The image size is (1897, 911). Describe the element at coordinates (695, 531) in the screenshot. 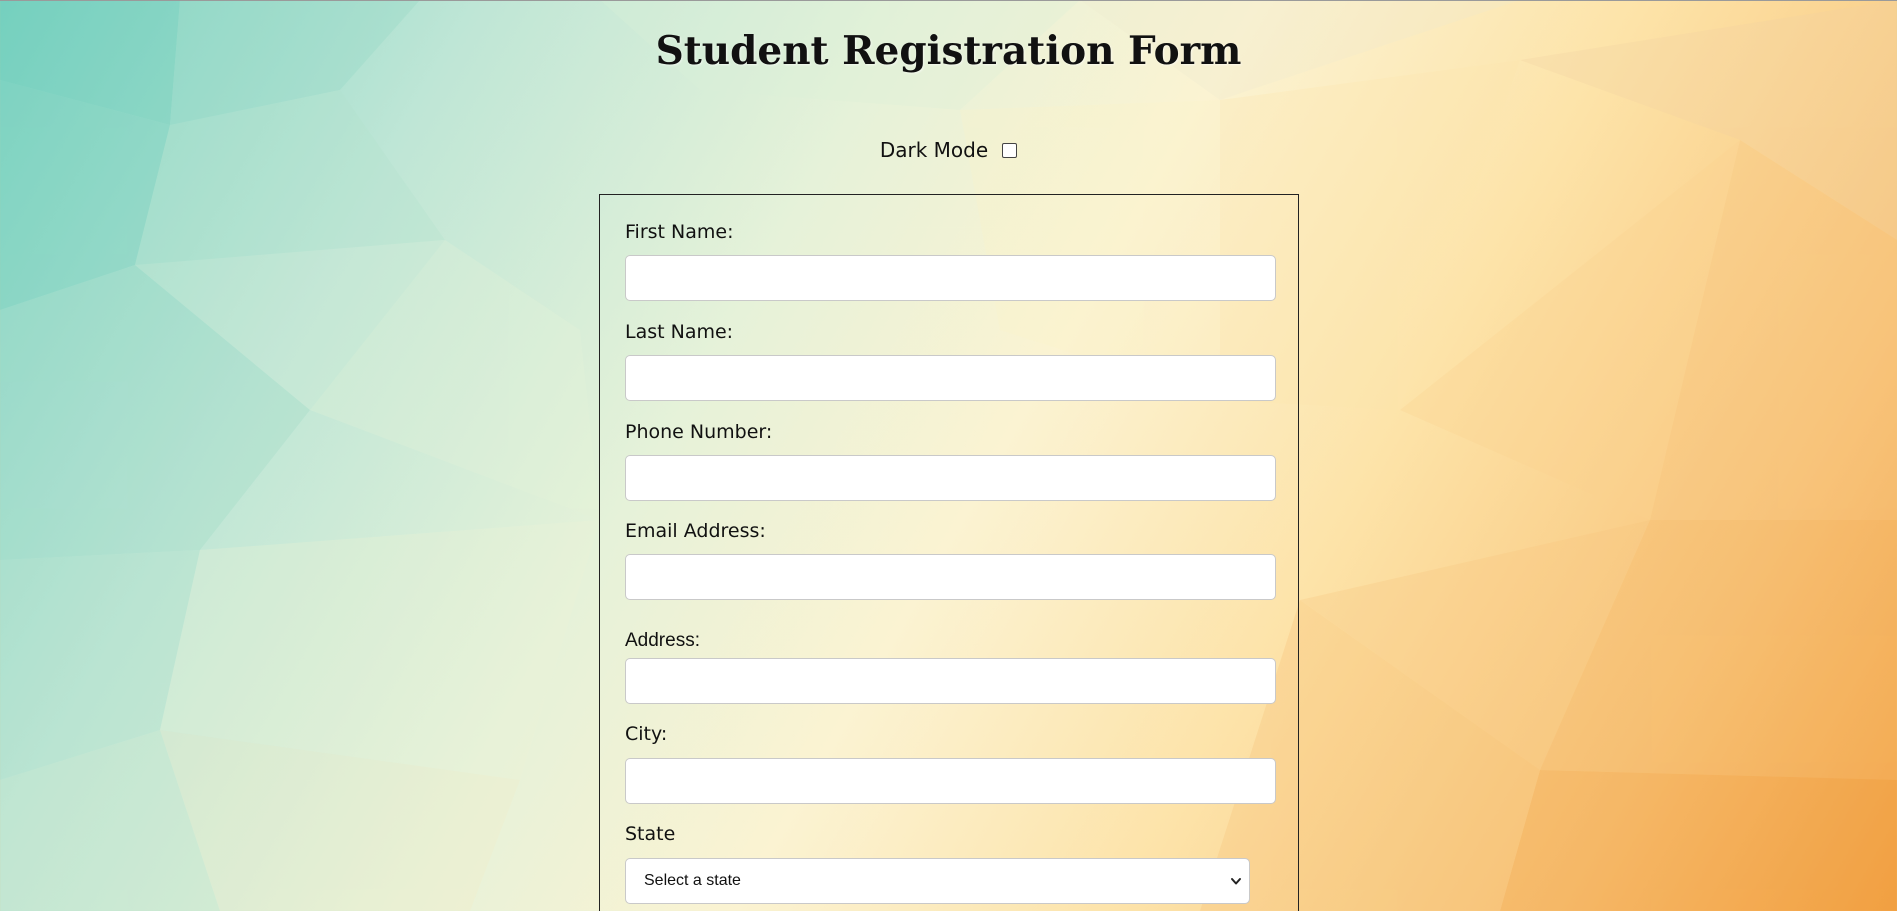

I see `email-address-label: Email Address:` at that location.